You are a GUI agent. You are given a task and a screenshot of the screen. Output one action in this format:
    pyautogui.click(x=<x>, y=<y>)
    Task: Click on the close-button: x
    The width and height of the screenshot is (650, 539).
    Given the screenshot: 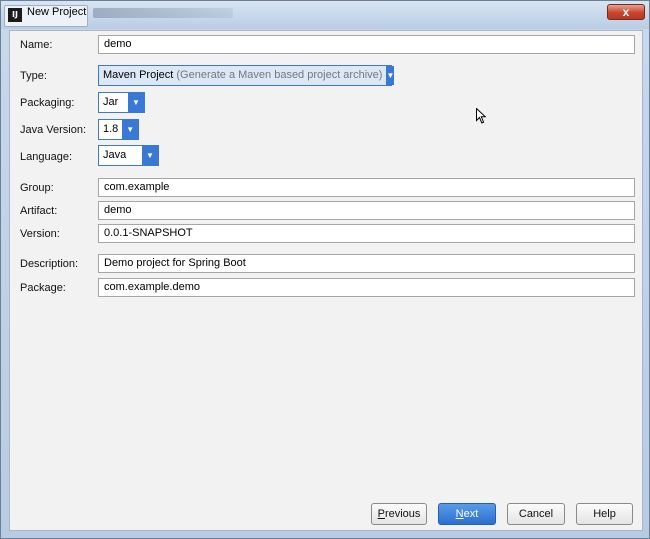 What is the action you would take?
    pyautogui.click(x=626, y=12)
    